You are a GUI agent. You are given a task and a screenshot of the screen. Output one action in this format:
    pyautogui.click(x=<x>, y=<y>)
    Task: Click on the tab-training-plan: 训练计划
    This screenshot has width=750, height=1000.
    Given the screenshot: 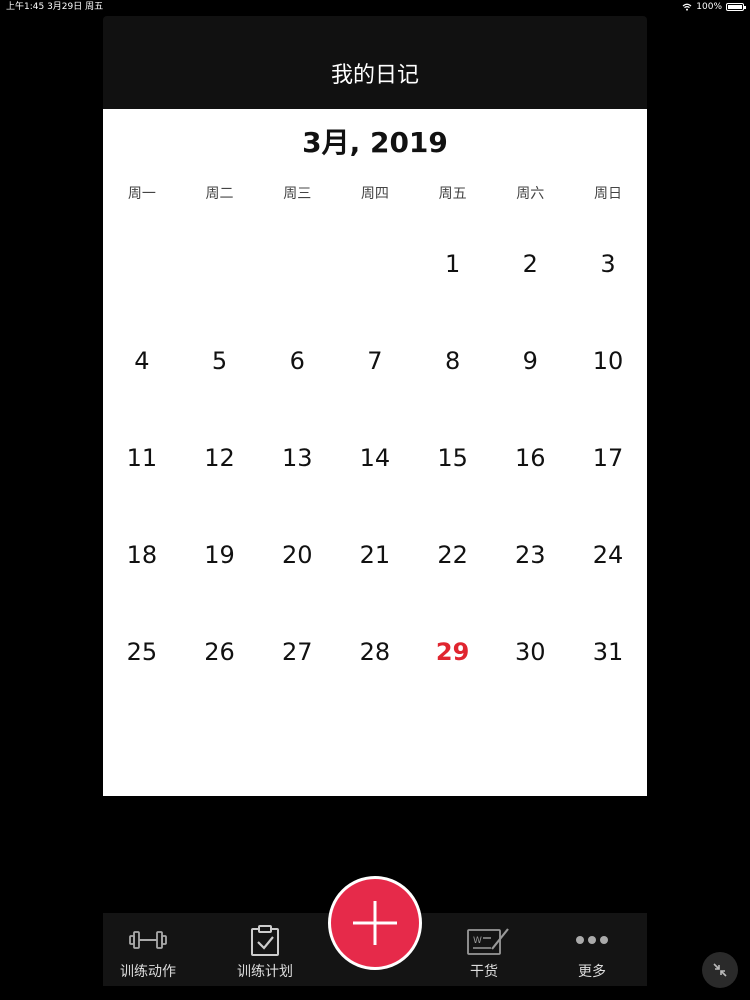 What is the action you would take?
    pyautogui.click(x=265, y=949)
    